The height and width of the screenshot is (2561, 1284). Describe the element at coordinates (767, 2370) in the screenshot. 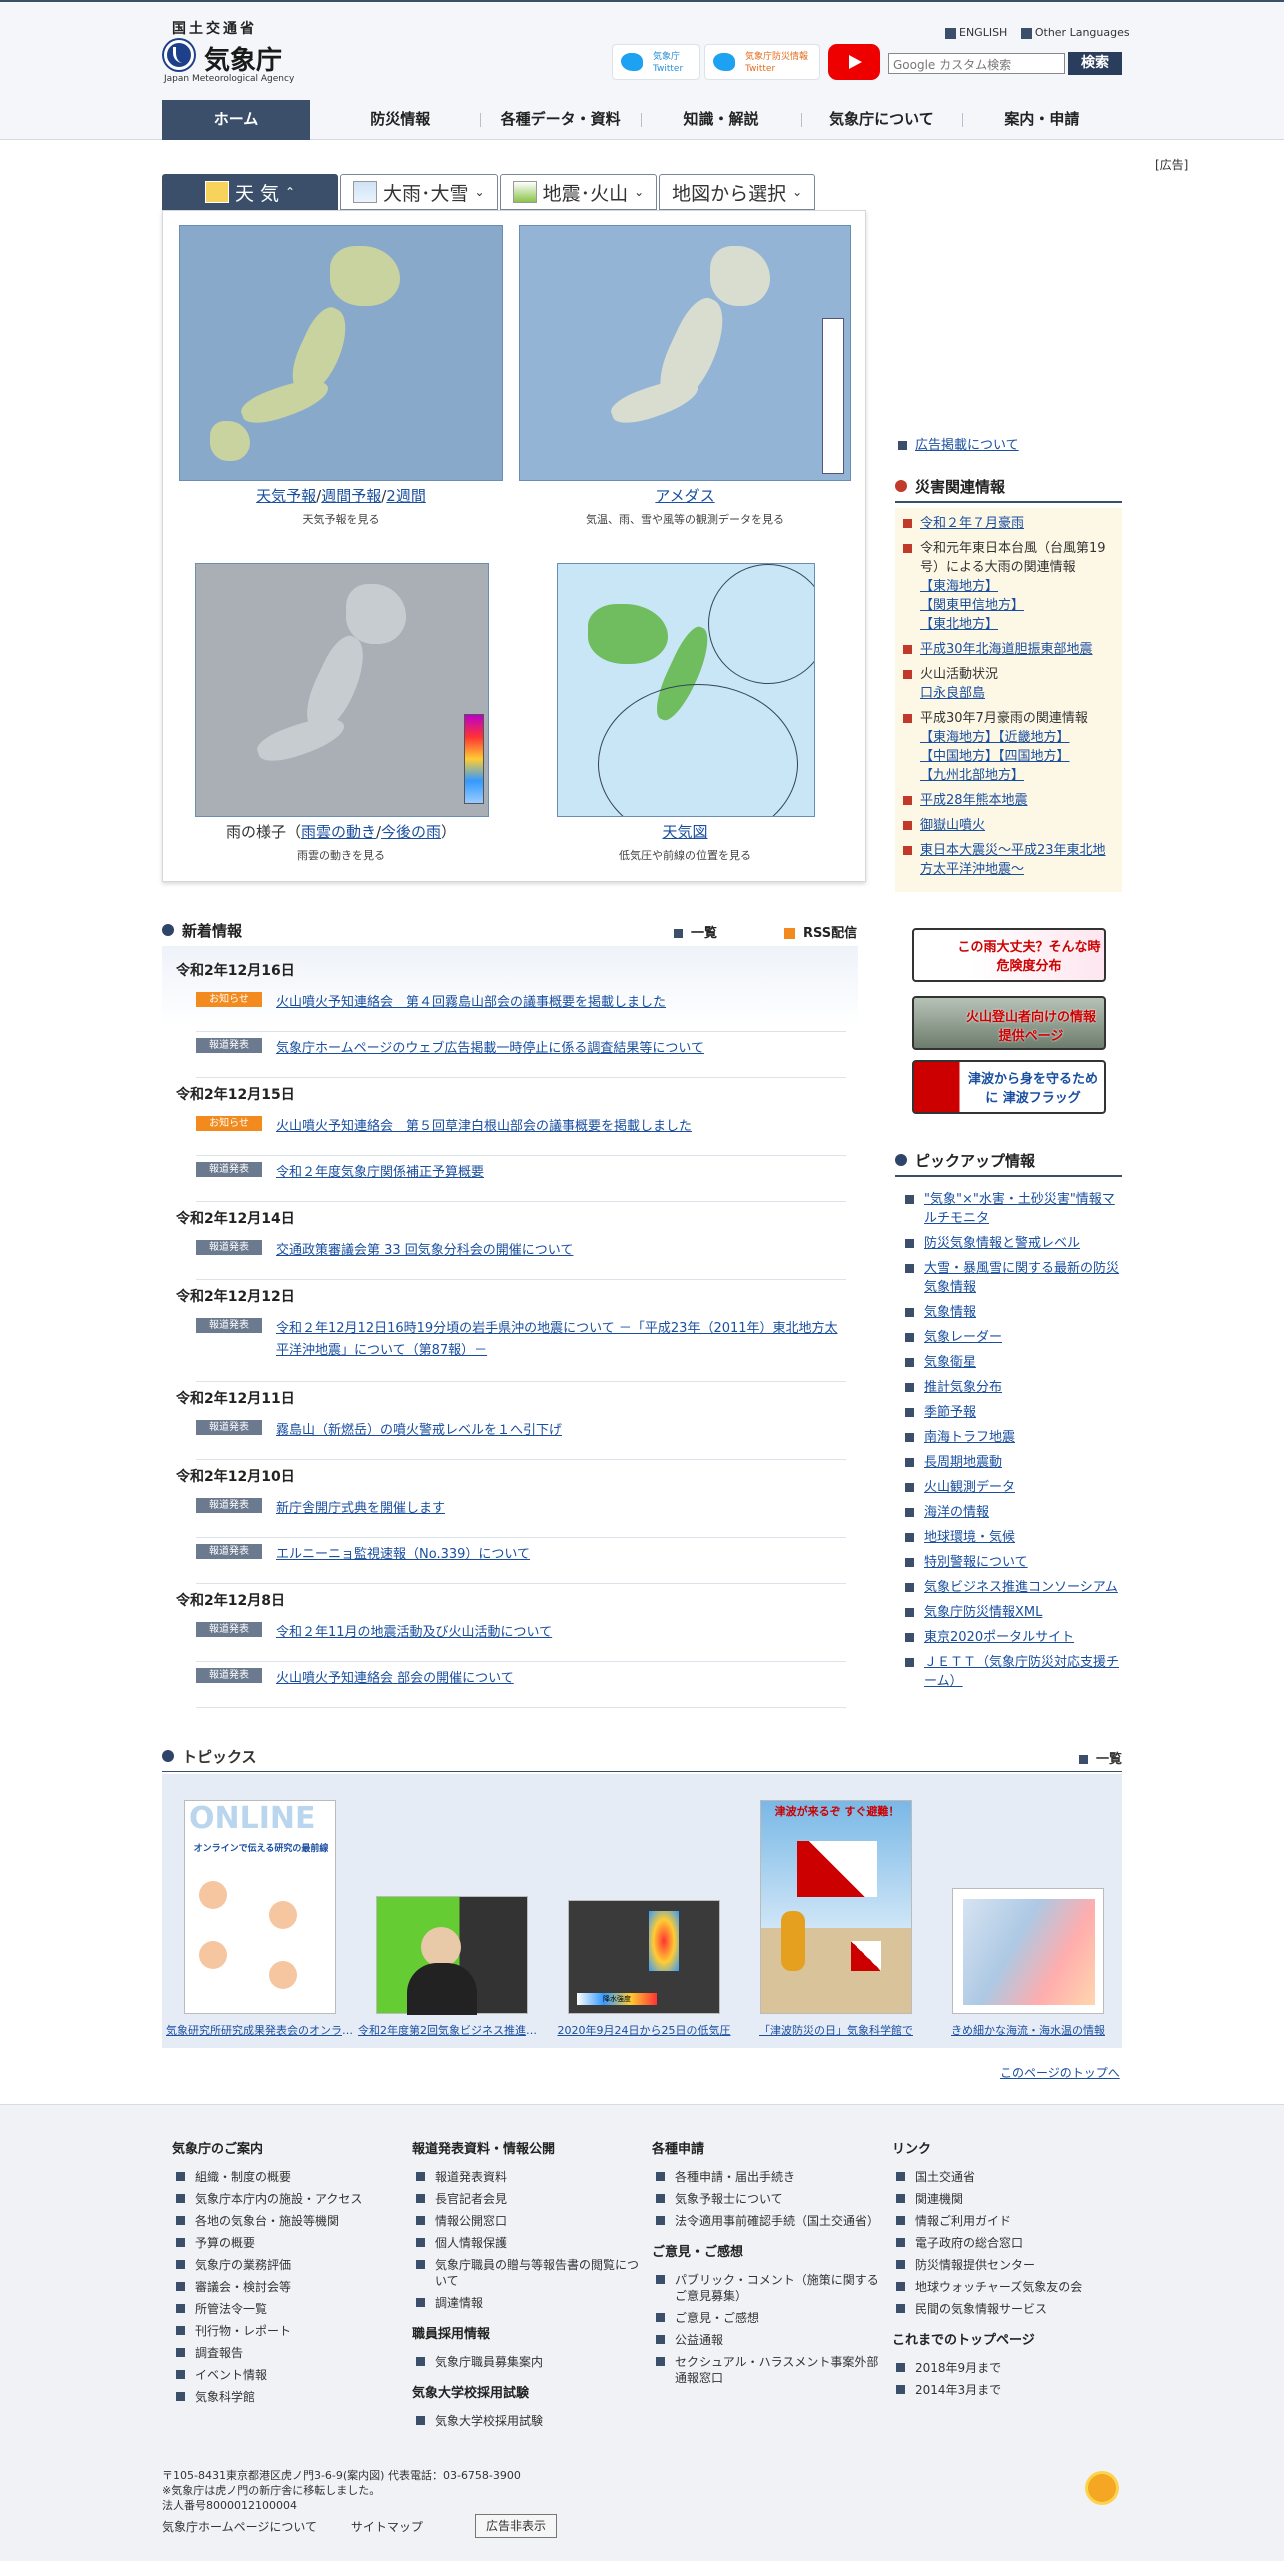

I see `footer-item: セクシュアル・ハラスメント事案外部通報窓口` at that location.